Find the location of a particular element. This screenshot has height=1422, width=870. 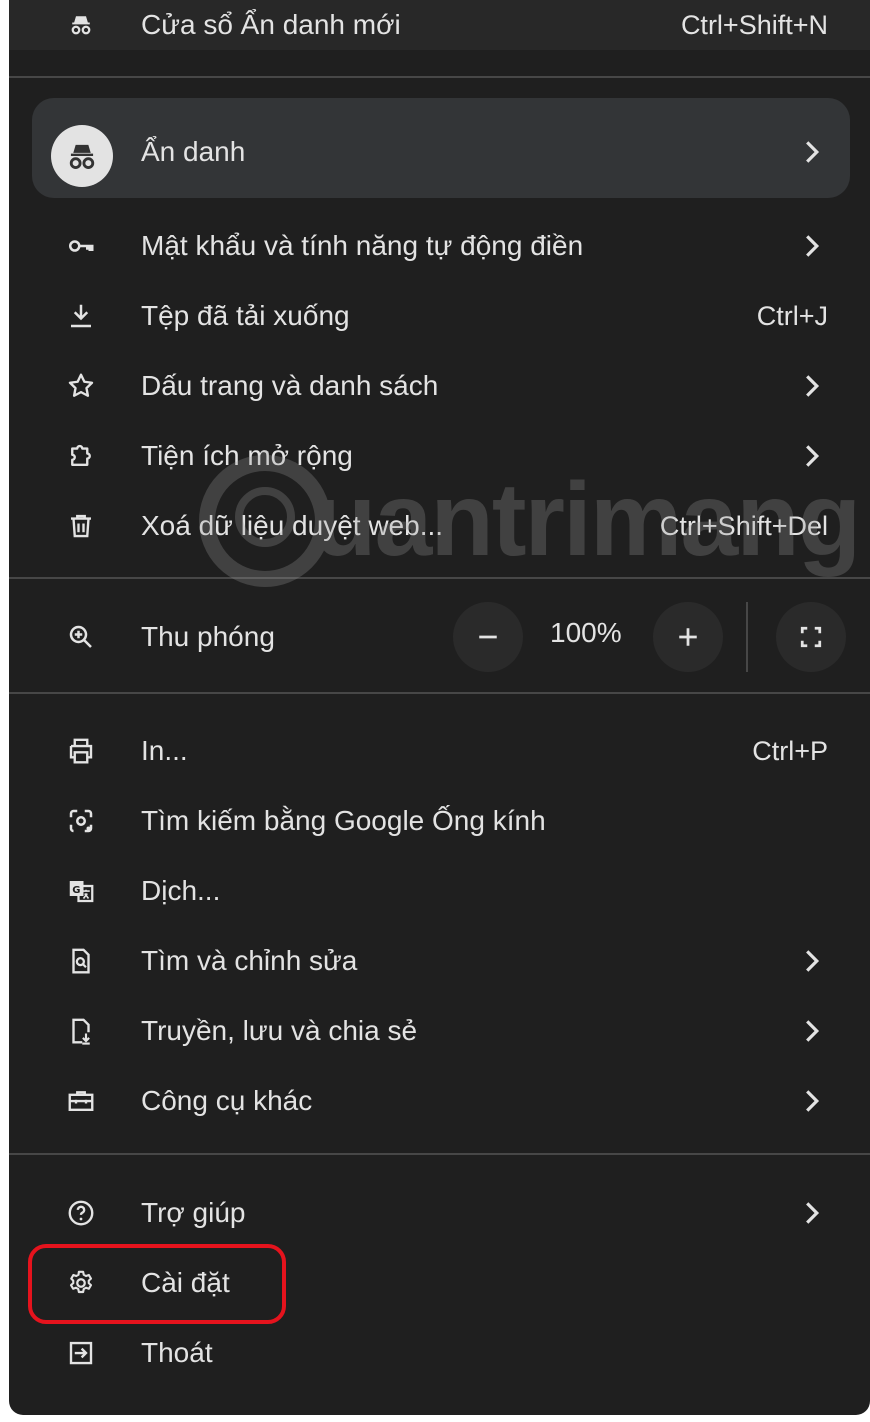

minus-icon is located at coordinates (488, 637).